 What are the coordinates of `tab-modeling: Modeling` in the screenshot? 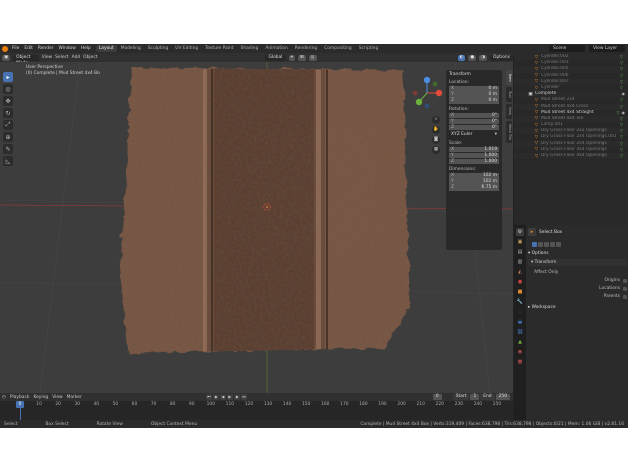 It's located at (131, 48).